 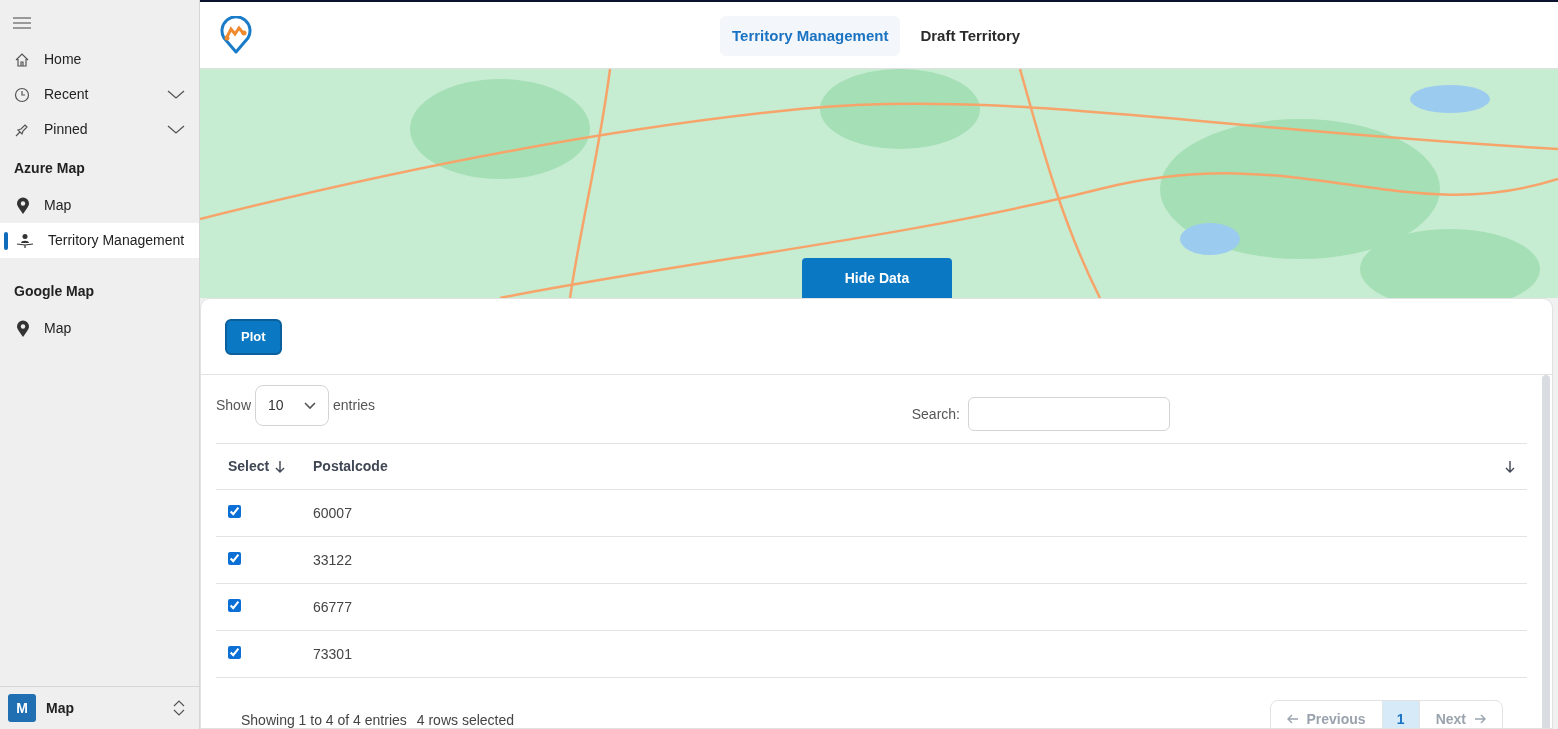 I want to click on selection-info: 4 rows selected, so click(x=465, y=719).